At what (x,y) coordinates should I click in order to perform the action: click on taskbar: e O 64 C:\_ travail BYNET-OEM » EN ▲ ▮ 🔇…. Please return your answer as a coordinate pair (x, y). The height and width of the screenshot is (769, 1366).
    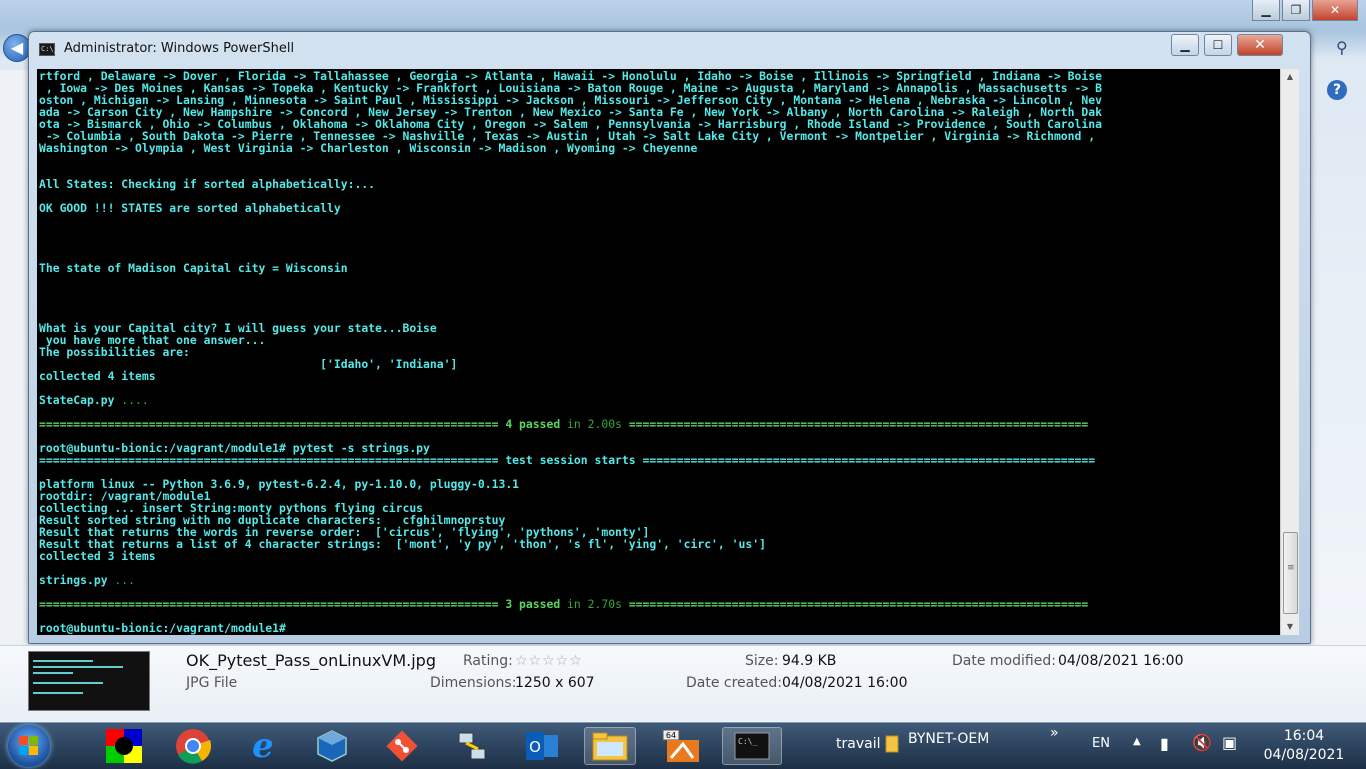
    Looking at the image, I should click on (683, 745).